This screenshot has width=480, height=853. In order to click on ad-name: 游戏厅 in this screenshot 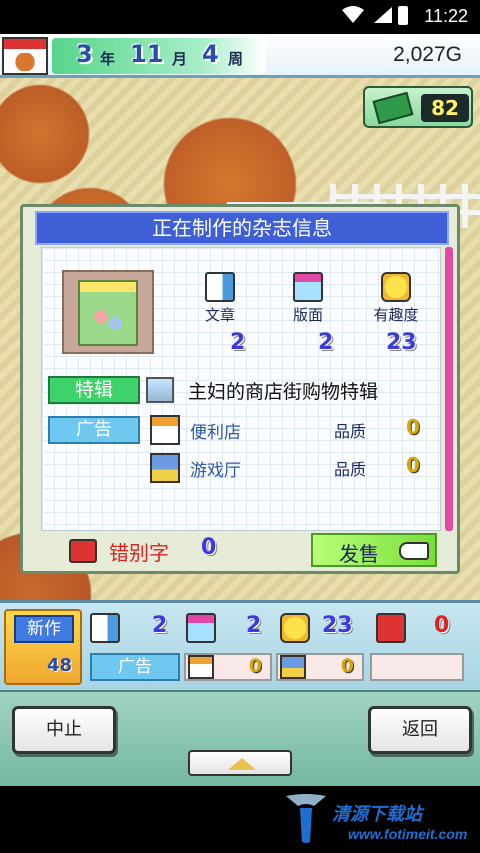, I will do `click(215, 471)`.